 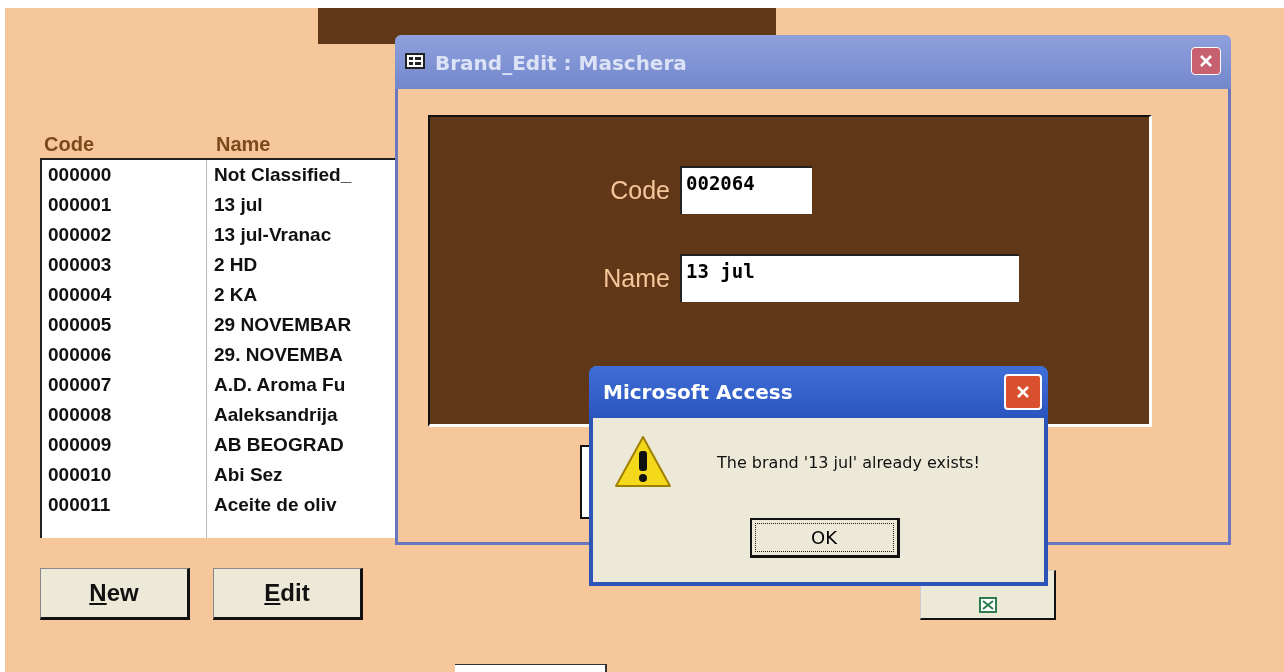 What do you see at coordinates (643, 462) in the screenshot?
I see `warning-icon` at bounding box center [643, 462].